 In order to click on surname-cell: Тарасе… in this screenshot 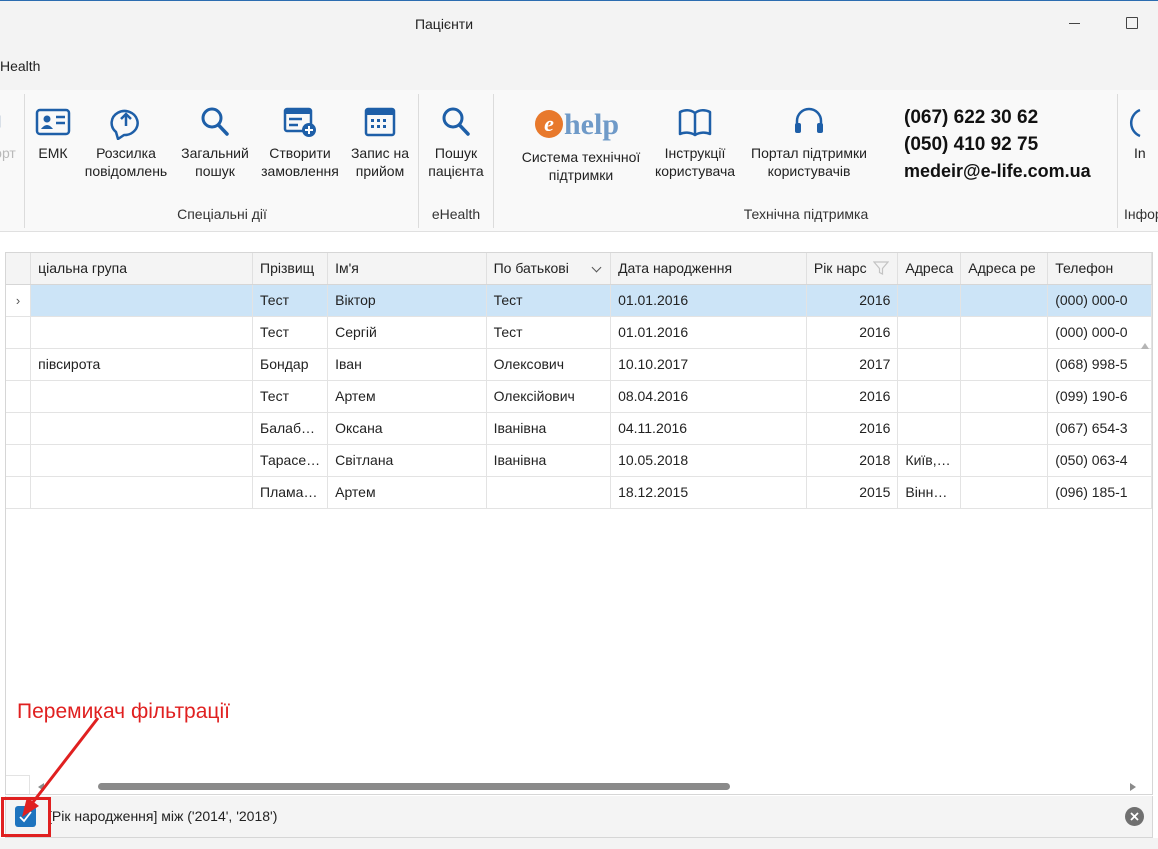, I will do `click(290, 460)`.